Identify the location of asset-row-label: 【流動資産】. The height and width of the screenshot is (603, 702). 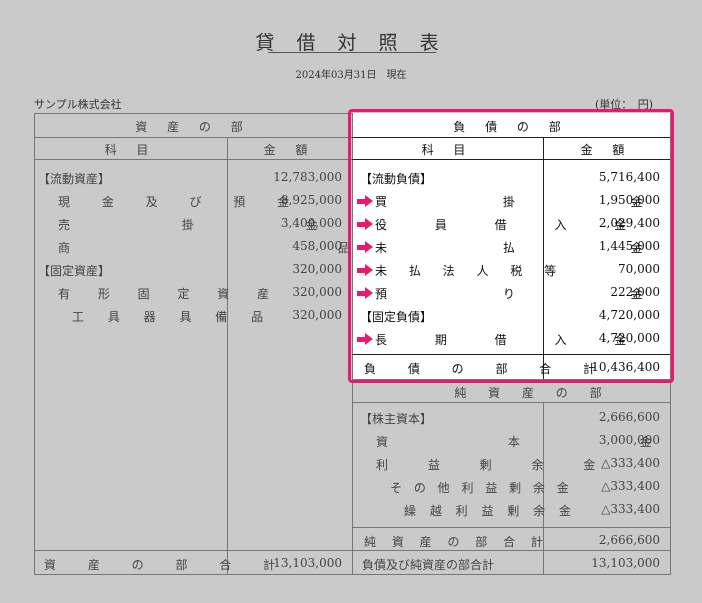
(74, 179).